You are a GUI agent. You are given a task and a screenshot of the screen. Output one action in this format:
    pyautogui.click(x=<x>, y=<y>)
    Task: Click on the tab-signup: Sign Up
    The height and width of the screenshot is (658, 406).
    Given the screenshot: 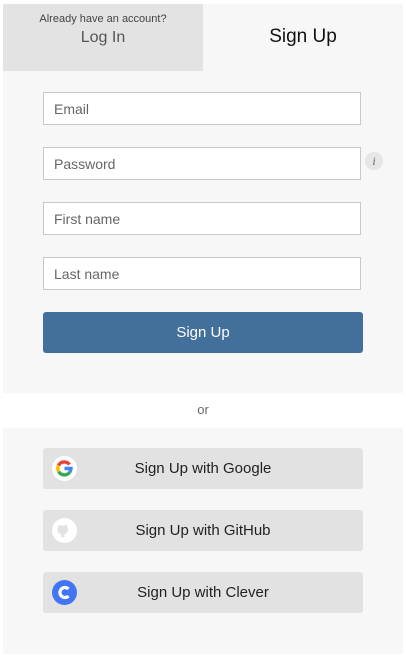 What is the action you would take?
    pyautogui.click(x=303, y=37)
    